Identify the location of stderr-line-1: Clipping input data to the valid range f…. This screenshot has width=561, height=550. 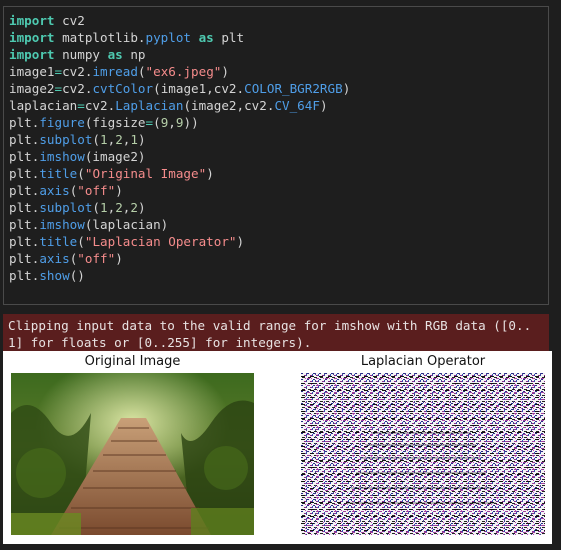
(270, 325).